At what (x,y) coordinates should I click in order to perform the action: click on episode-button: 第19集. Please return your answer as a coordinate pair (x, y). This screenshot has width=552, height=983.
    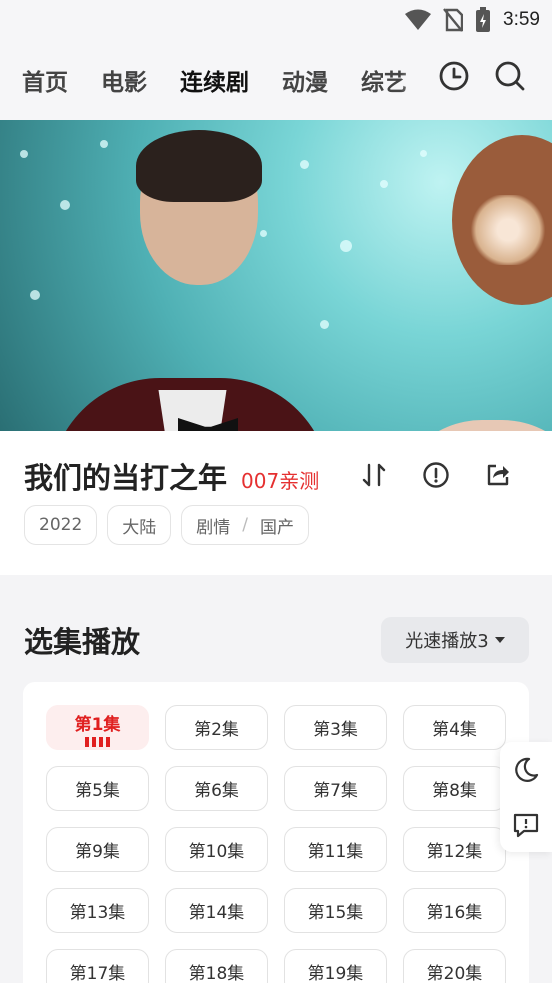
    Looking at the image, I should click on (335, 966).